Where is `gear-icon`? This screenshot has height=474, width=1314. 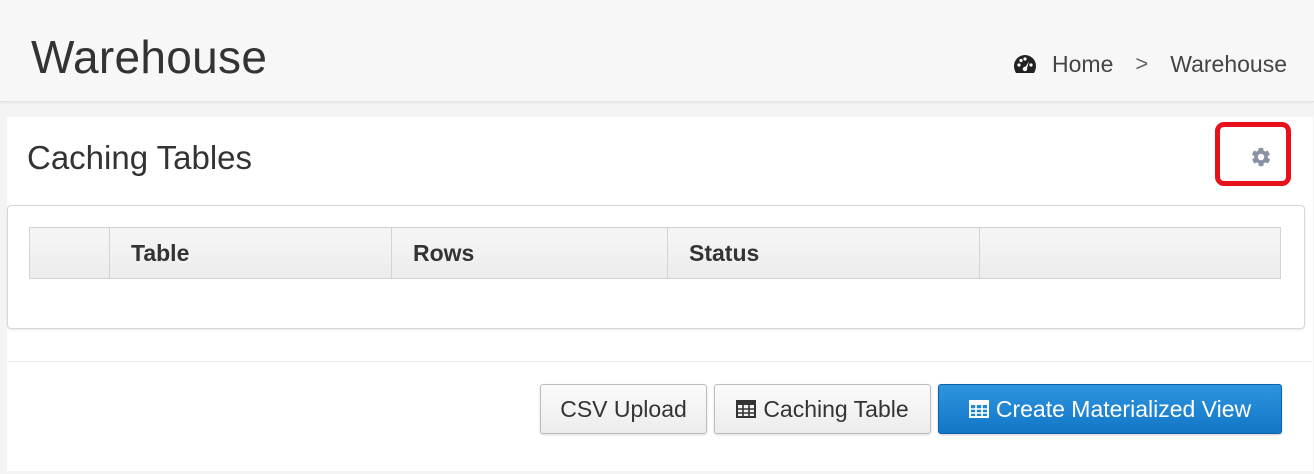
gear-icon is located at coordinates (1261, 157).